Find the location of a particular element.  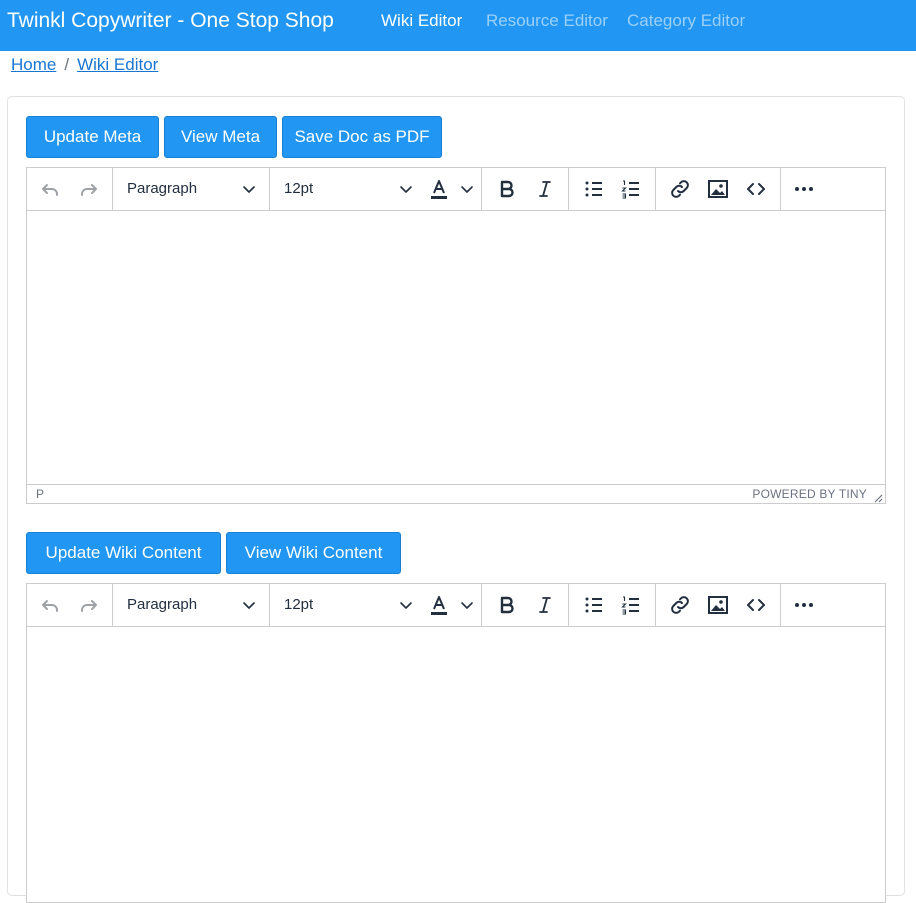

nav-link-resource-editor: Resource Editor is located at coordinates (547, 21).